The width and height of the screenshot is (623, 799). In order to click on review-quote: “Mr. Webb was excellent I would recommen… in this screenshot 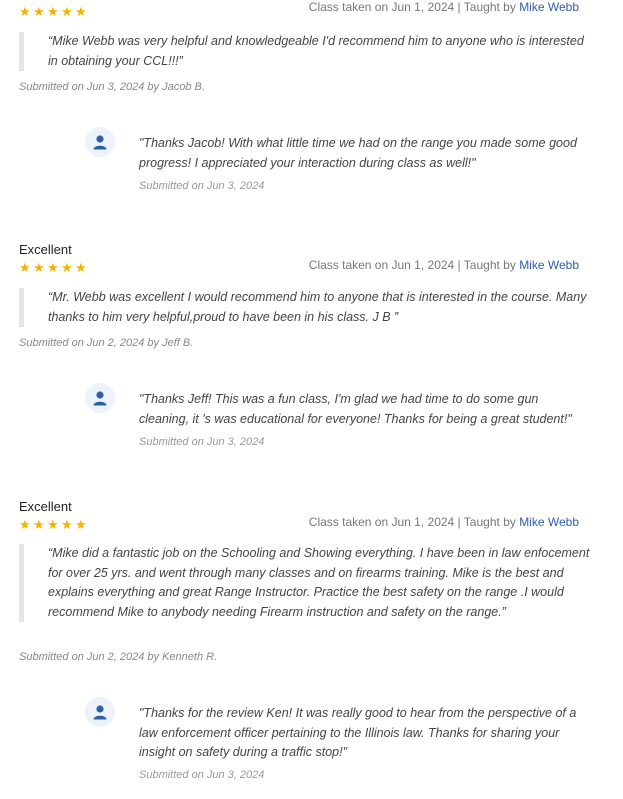, I will do `click(306, 307)`.